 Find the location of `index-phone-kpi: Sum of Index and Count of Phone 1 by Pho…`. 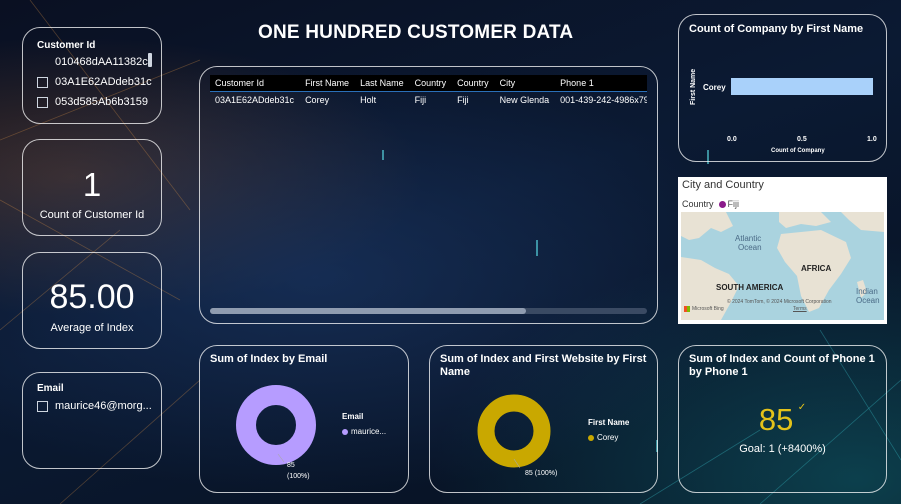

index-phone-kpi: Sum of Index and Count of Phone 1 by Pho… is located at coordinates (782, 419).